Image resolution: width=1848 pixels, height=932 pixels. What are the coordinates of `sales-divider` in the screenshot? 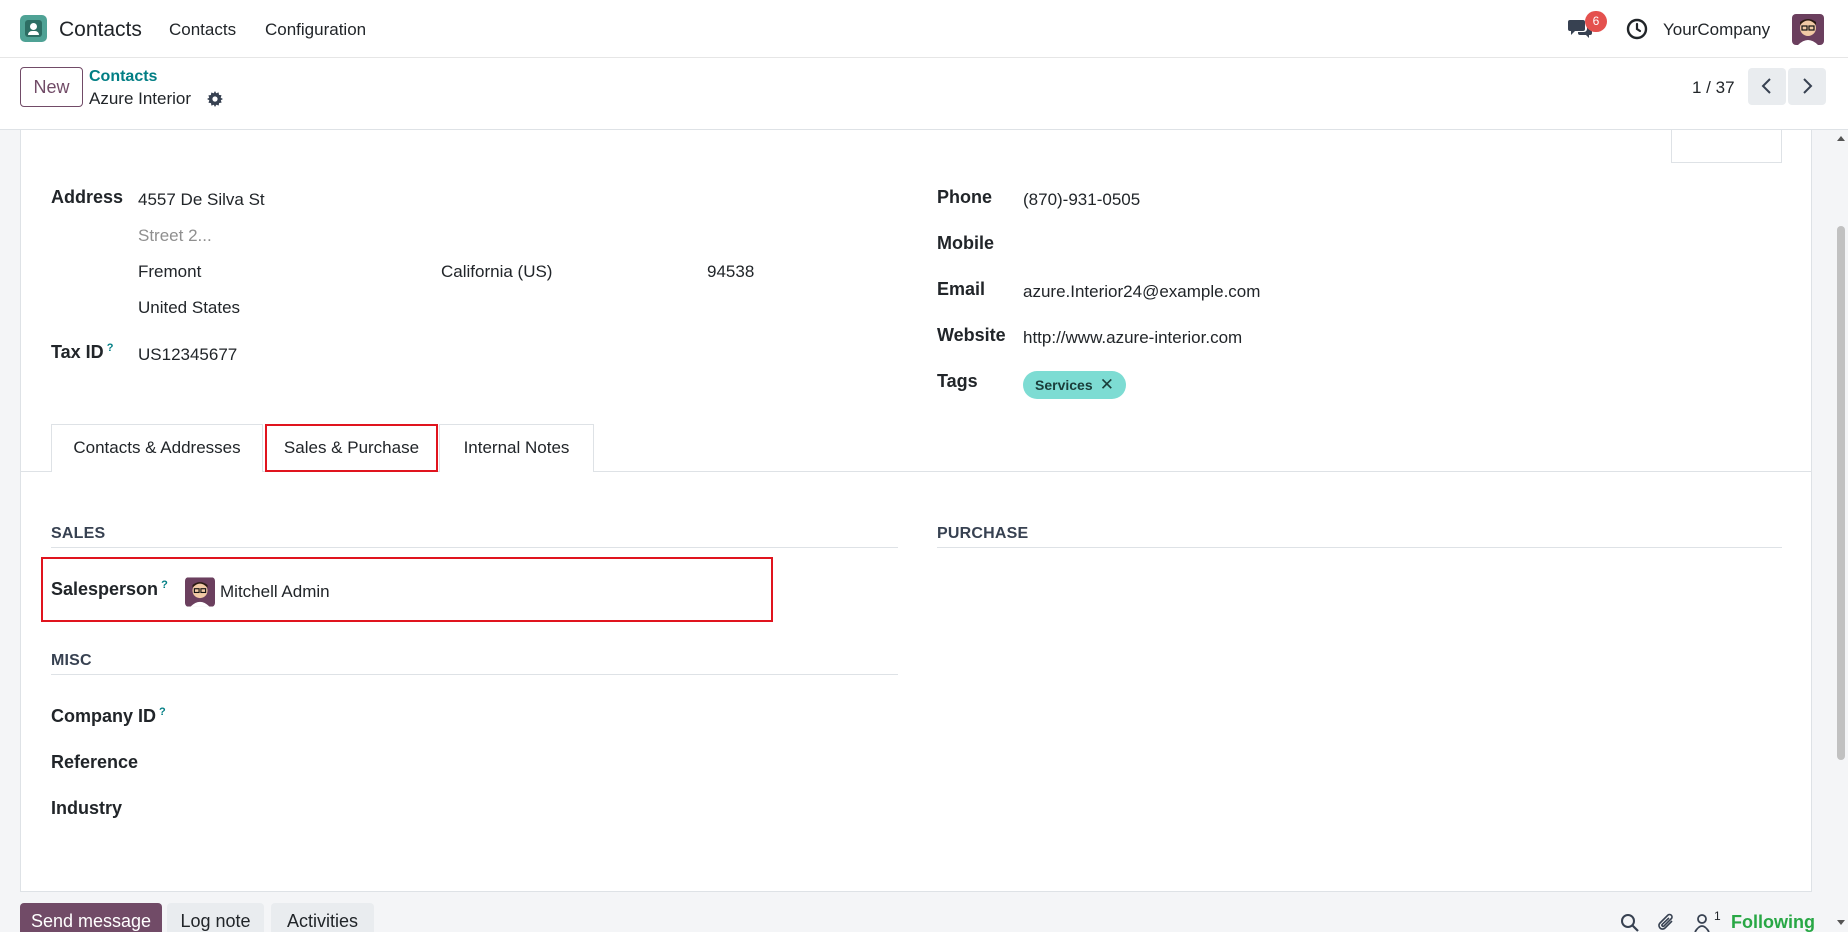 It's located at (474, 547).